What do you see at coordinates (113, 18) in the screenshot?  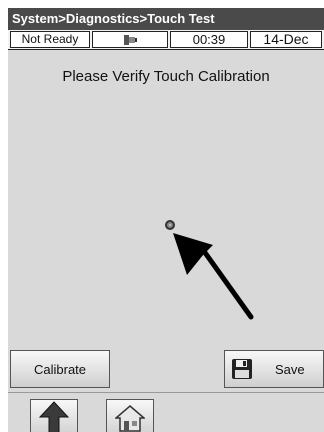 I see `breadcrumb: System>Diagnostics>Touch Test` at bounding box center [113, 18].